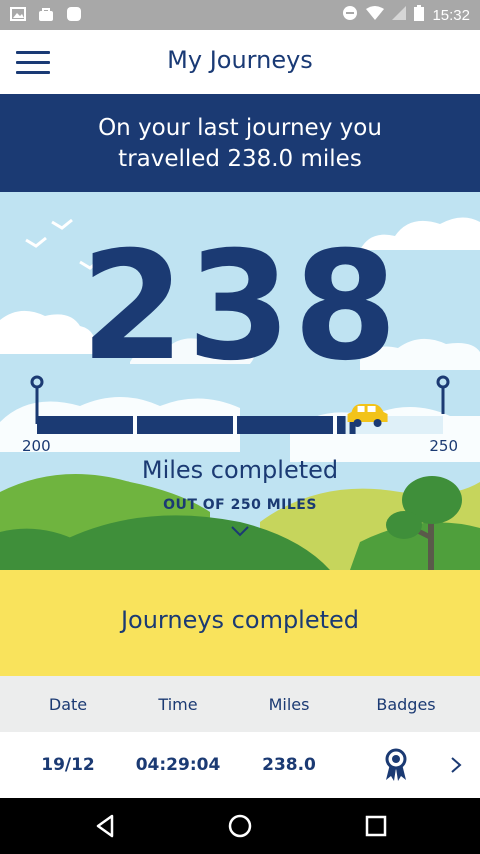  Describe the element at coordinates (376, 826) in the screenshot. I see `recents-icon` at that location.